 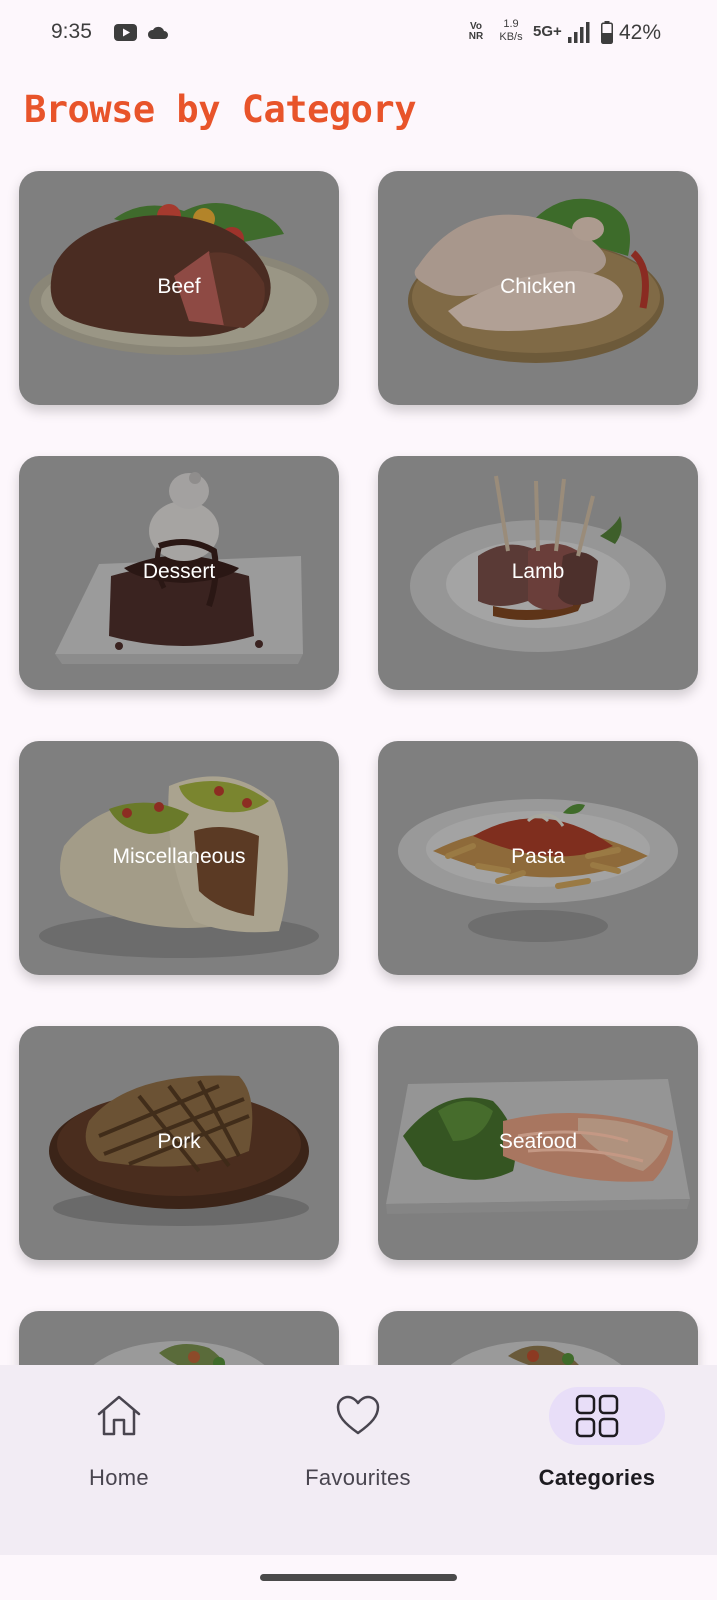 I want to click on gesture-handle, so click(x=358, y=1577).